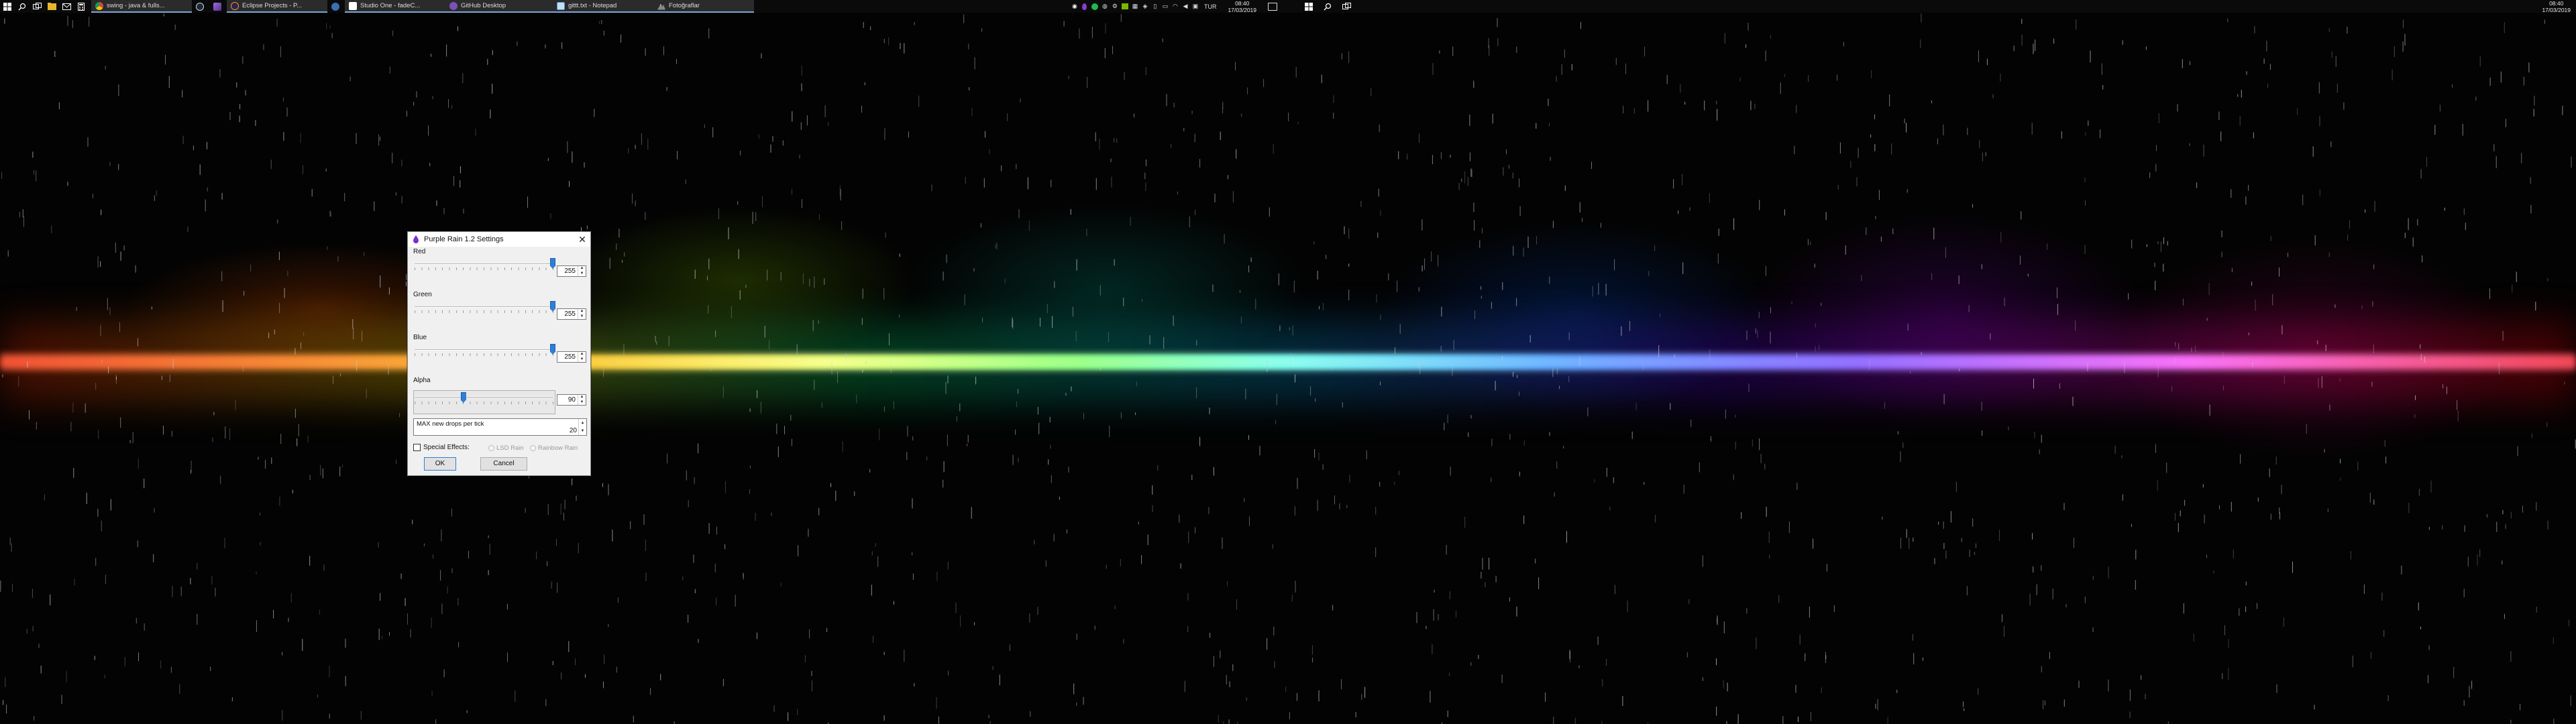  I want to click on discord-tray-icon: ◉, so click(1075, 7).